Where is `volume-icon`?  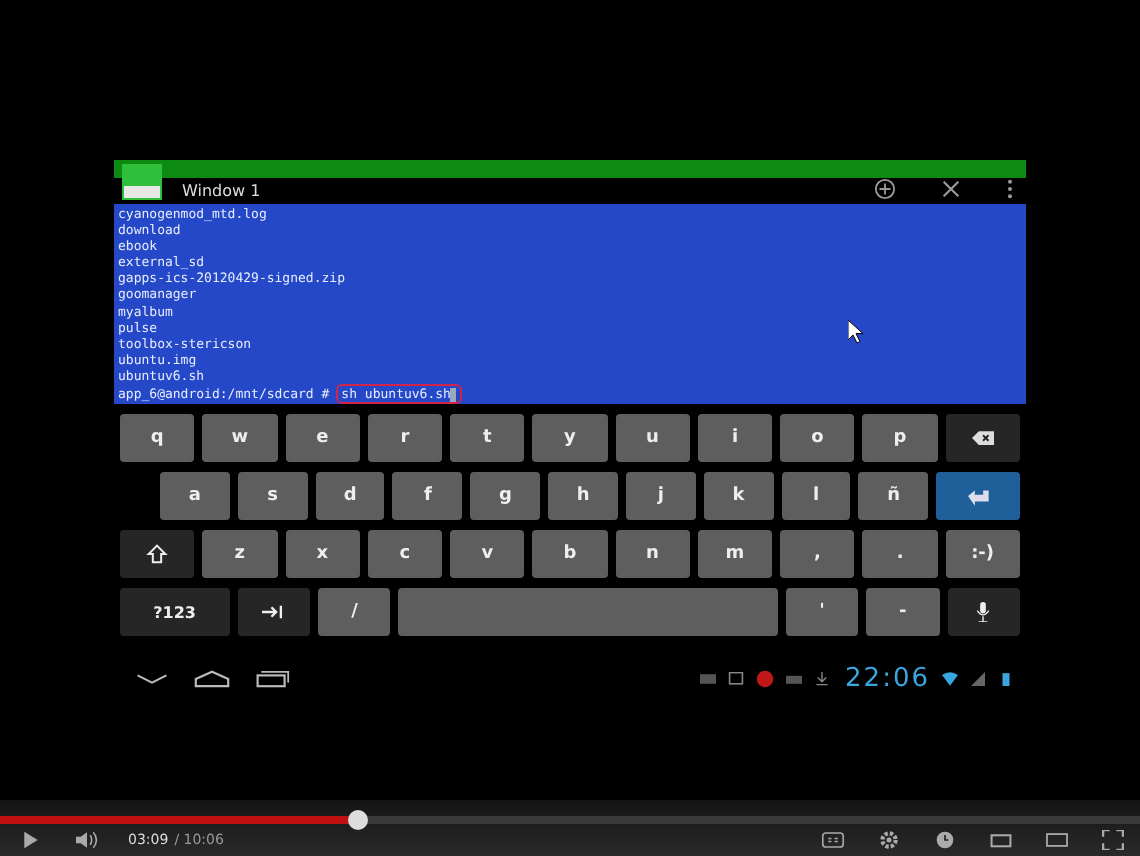
volume-icon is located at coordinates (87, 840).